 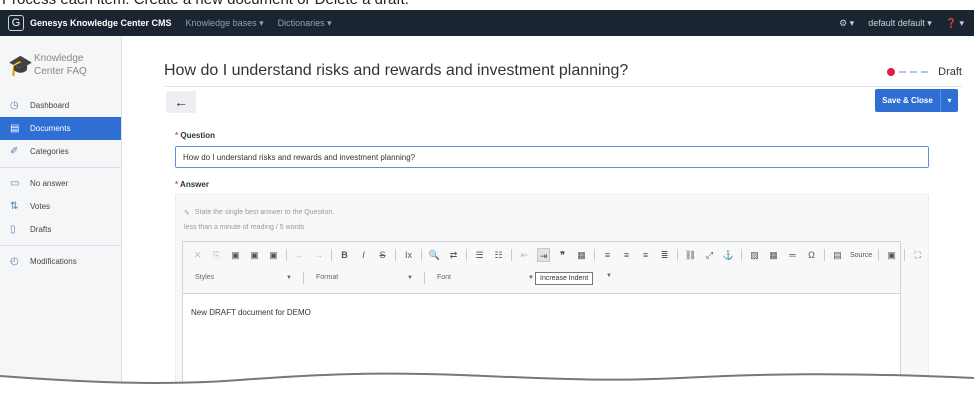 What do you see at coordinates (524, 255) in the screenshot?
I see `decrease-indent-icon: ⇤` at bounding box center [524, 255].